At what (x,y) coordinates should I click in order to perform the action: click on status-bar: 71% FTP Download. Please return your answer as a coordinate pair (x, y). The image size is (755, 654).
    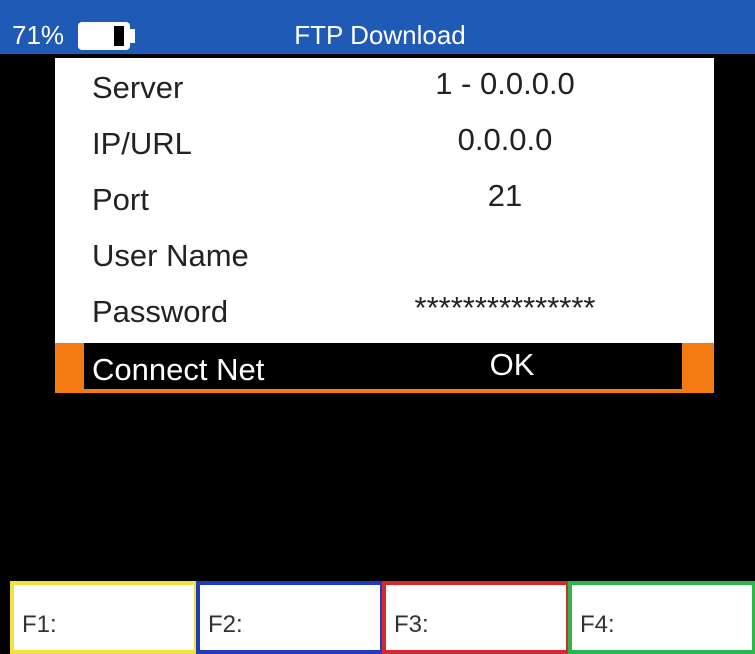
    Looking at the image, I should click on (377, 27).